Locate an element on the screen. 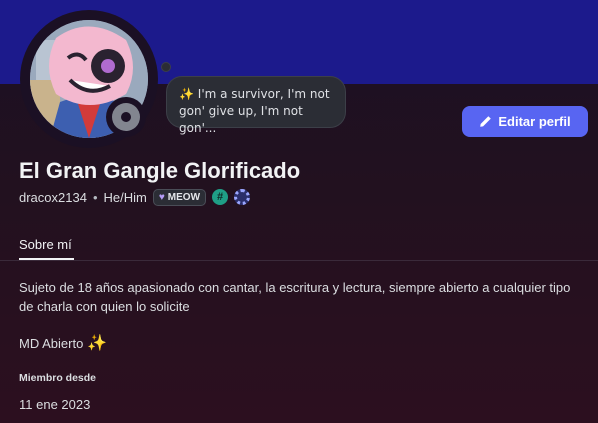  tabs-divider is located at coordinates (299, 260).